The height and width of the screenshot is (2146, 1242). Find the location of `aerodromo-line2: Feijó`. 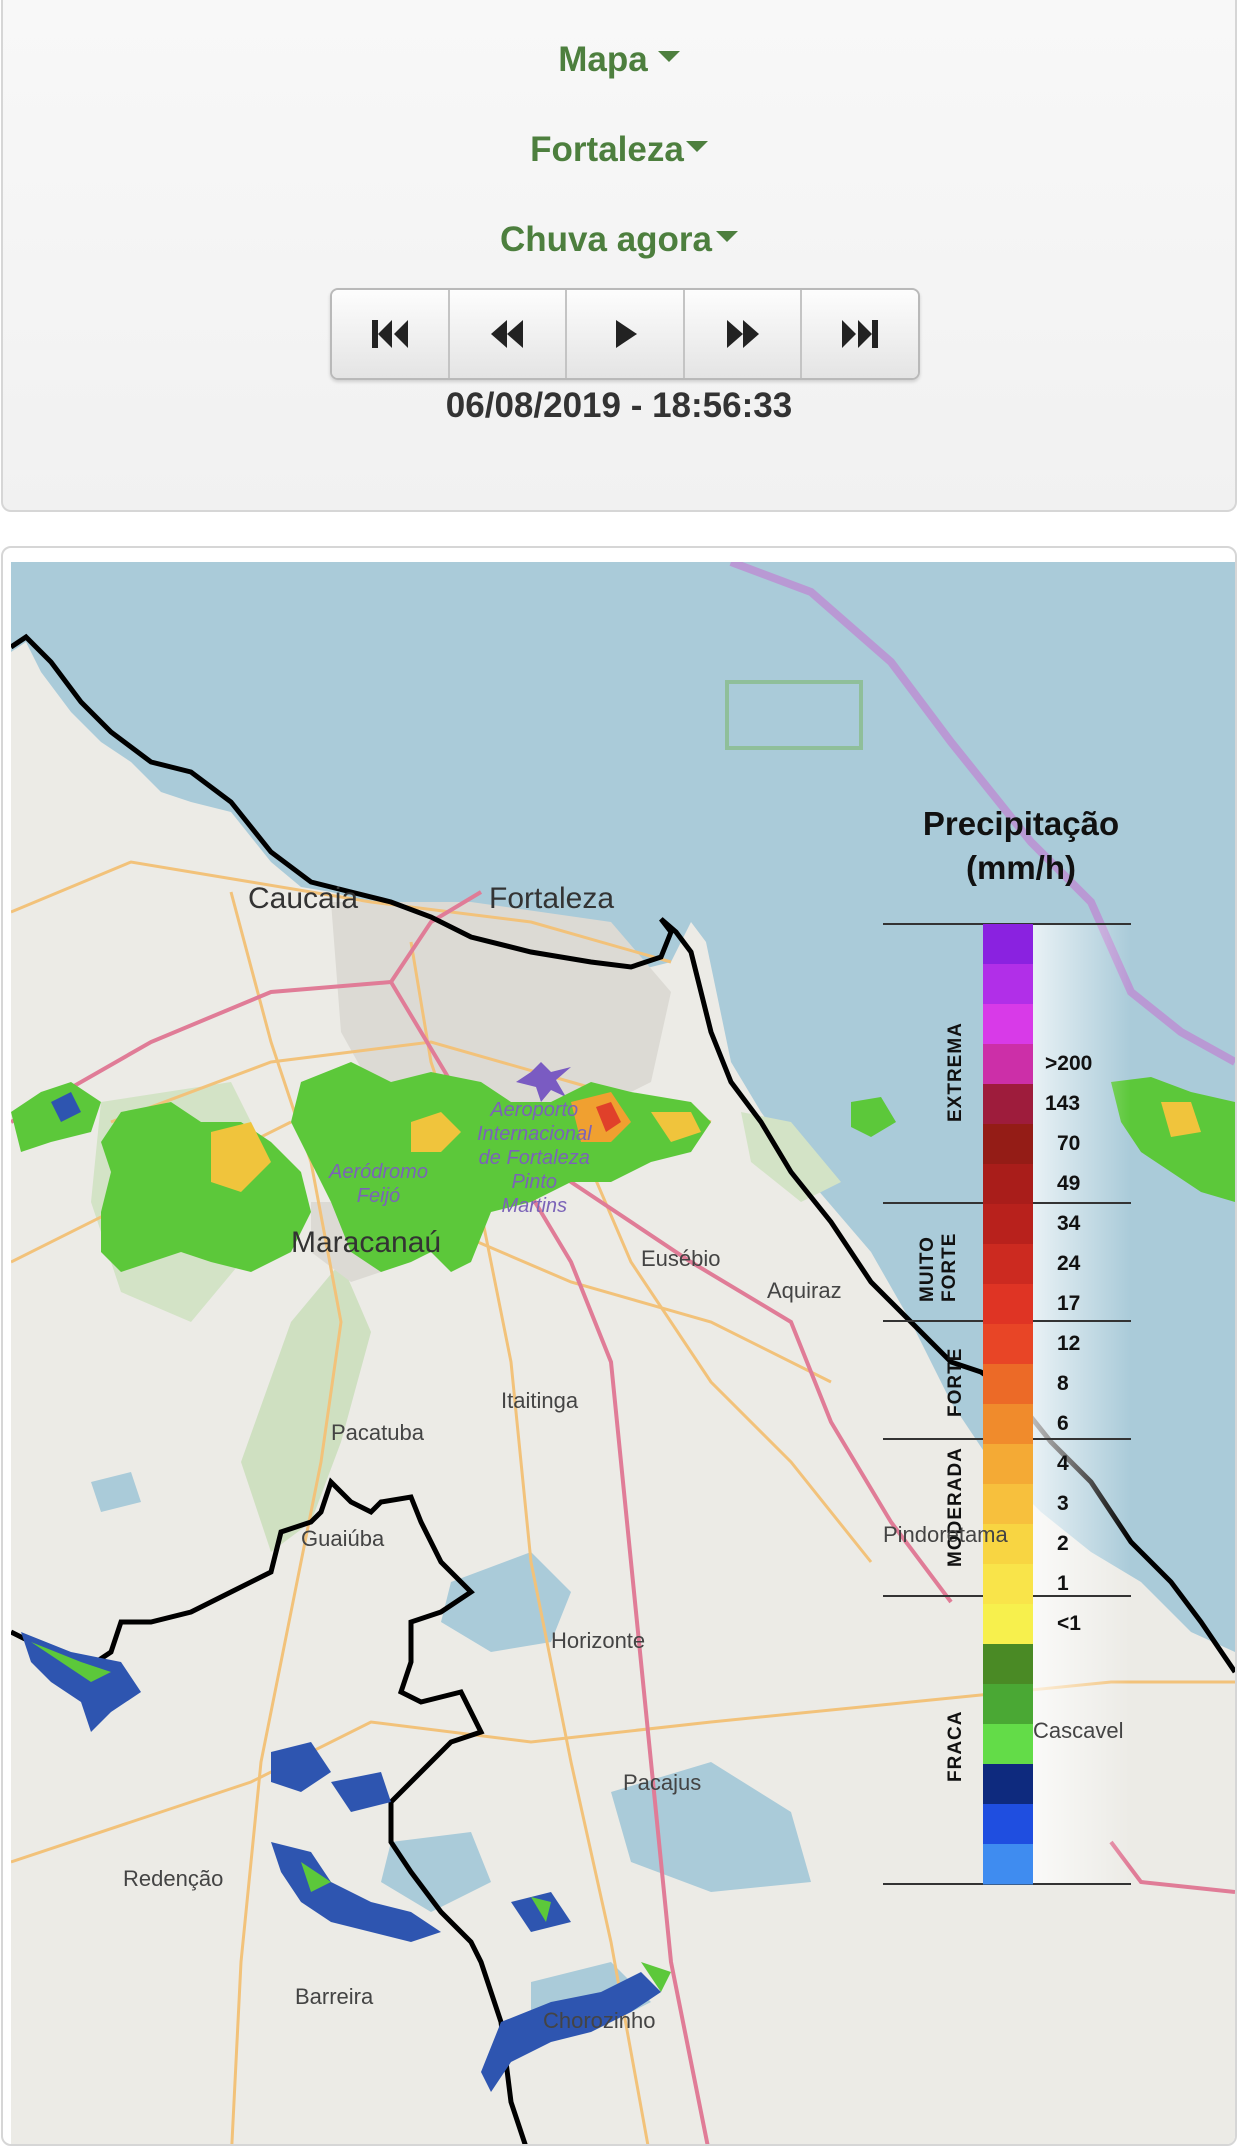

aerodromo-line2: Feijó is located at coordinates (378, 1196).